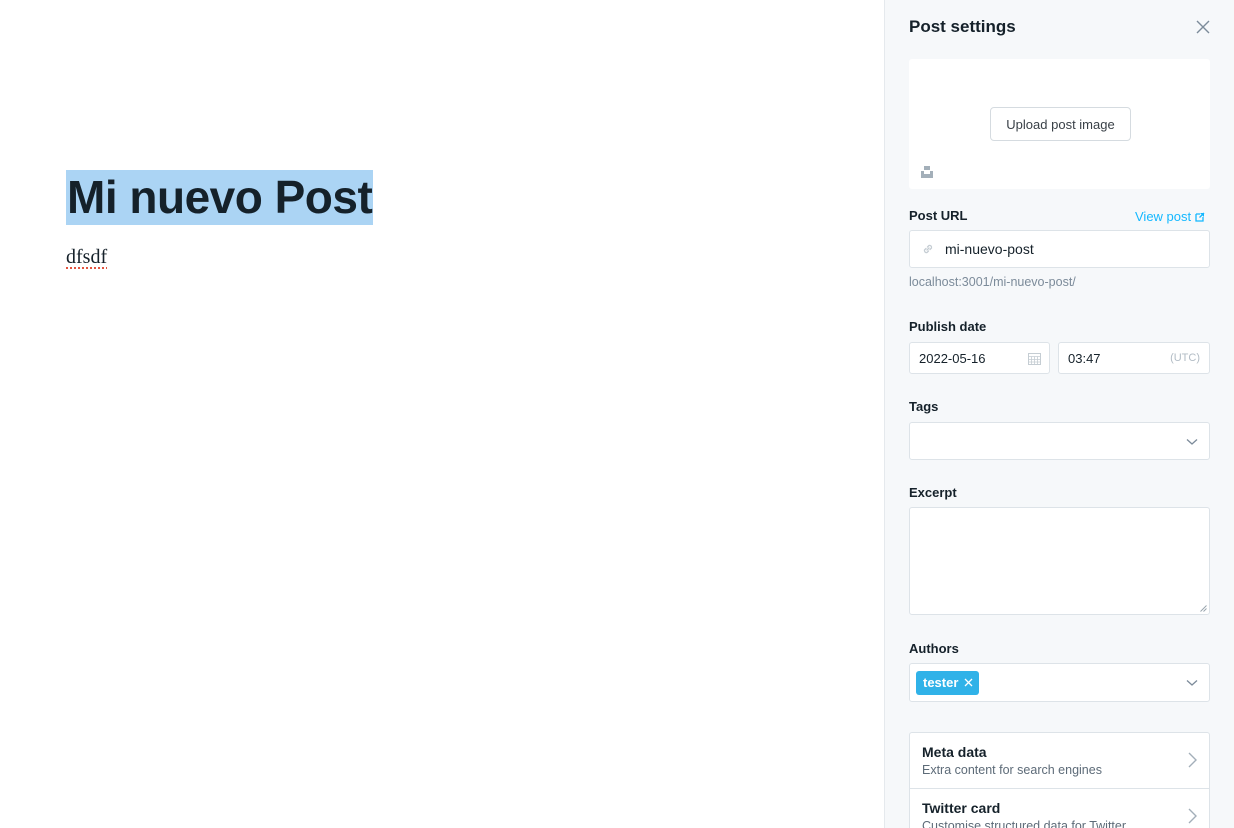  Describe the element at coordinates (989, 249) in the screenshot. I see `post-url-value: mi-nuevo-post` at that location.